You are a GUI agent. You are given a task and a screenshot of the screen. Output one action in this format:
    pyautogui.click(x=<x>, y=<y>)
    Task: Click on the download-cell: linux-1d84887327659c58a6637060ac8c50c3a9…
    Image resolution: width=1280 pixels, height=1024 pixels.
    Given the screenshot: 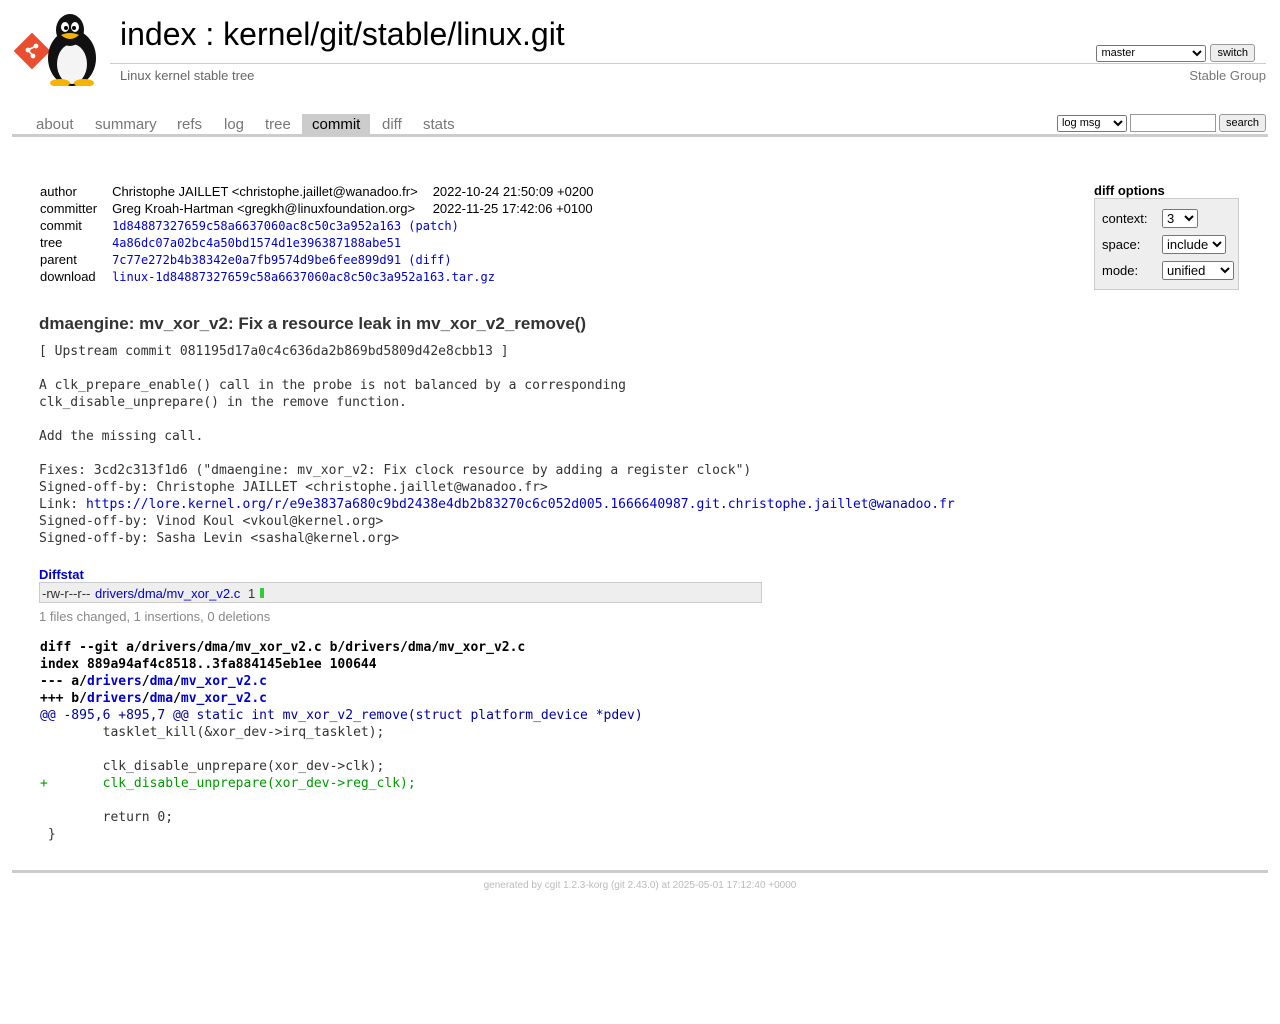 What is the action you would take?
    pyautogui.click(x=352, y=276)
    